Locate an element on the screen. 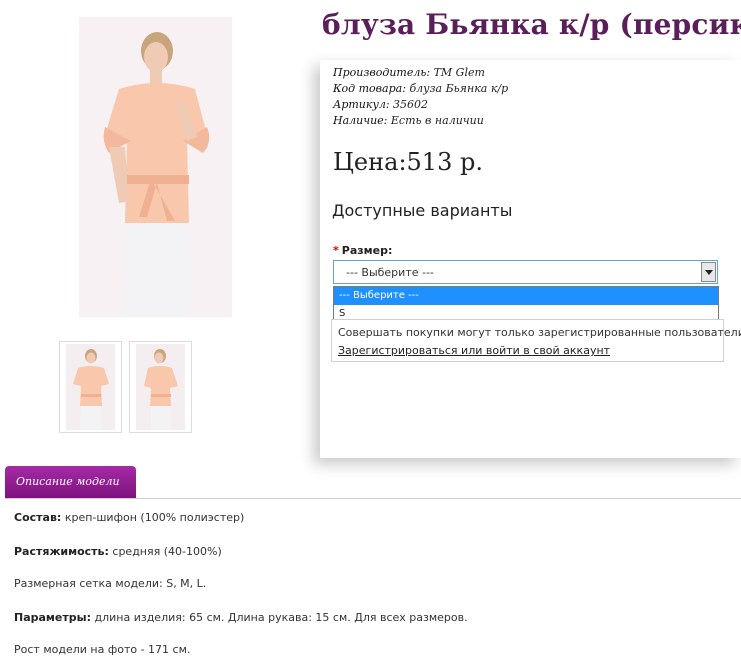 This screenshot has height=658, width=741. product-code-value: блуза Бьянка к/р is located at coordinates (459, 88).